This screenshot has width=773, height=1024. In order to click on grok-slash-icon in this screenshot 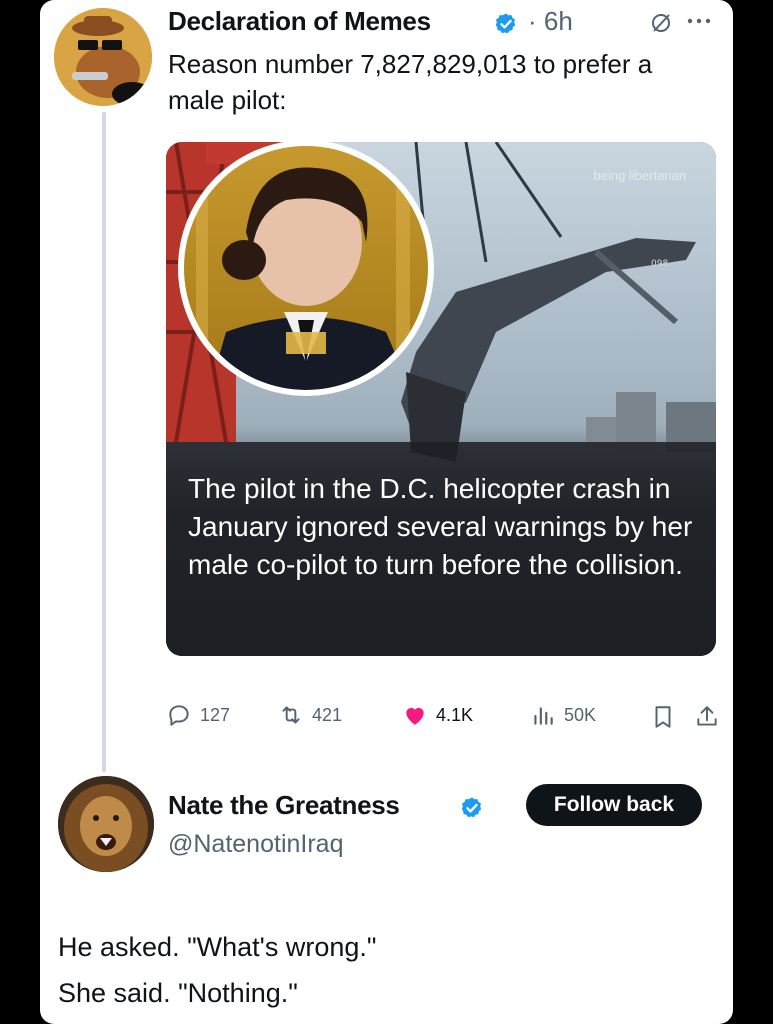, I will do `click(661, 23)`.